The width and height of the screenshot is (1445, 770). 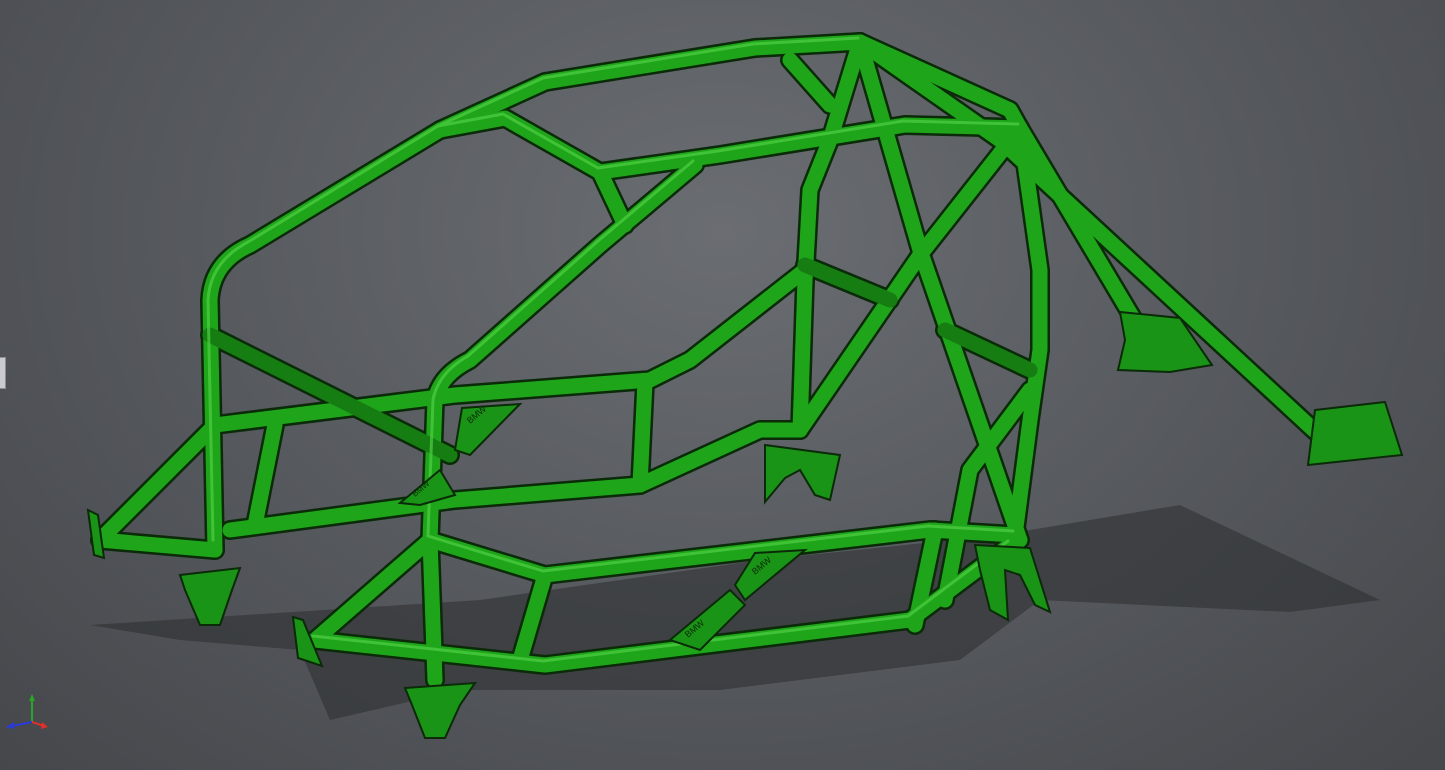 What do you see at coordinates (510, 347) in the screenshot?
I see `side-upper-fill` at bounding box center [510, 347].